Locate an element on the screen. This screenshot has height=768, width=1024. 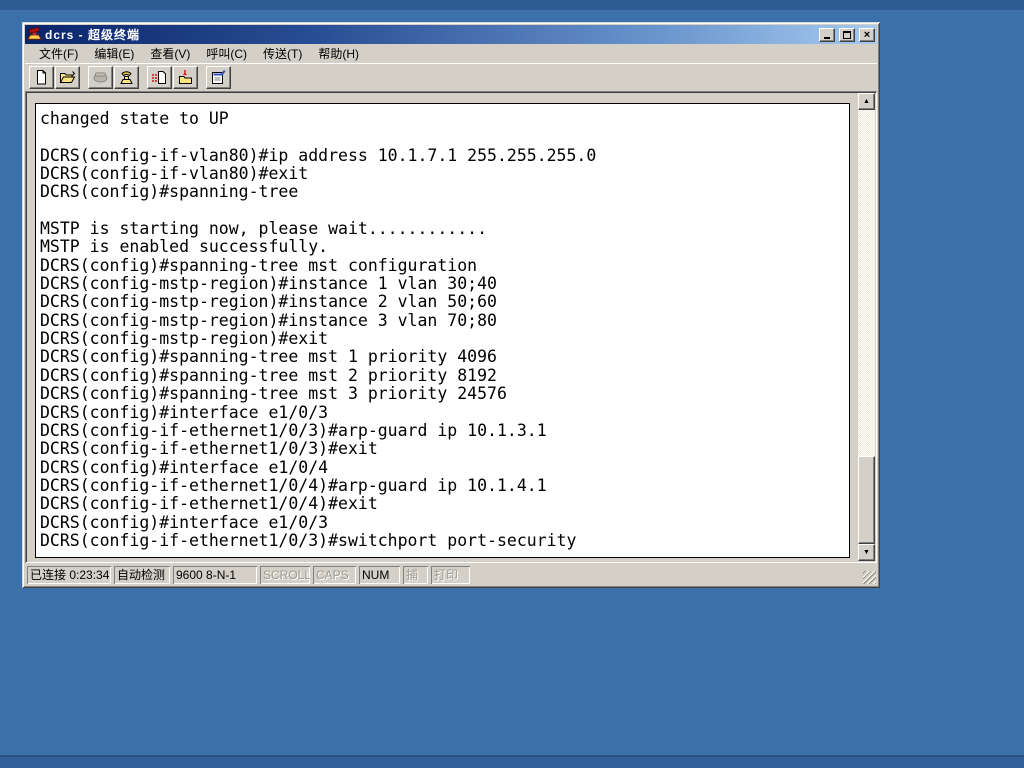
terminal-line: DCRS(config-if-vlan80)#exit is located at coordinates (174, 174).